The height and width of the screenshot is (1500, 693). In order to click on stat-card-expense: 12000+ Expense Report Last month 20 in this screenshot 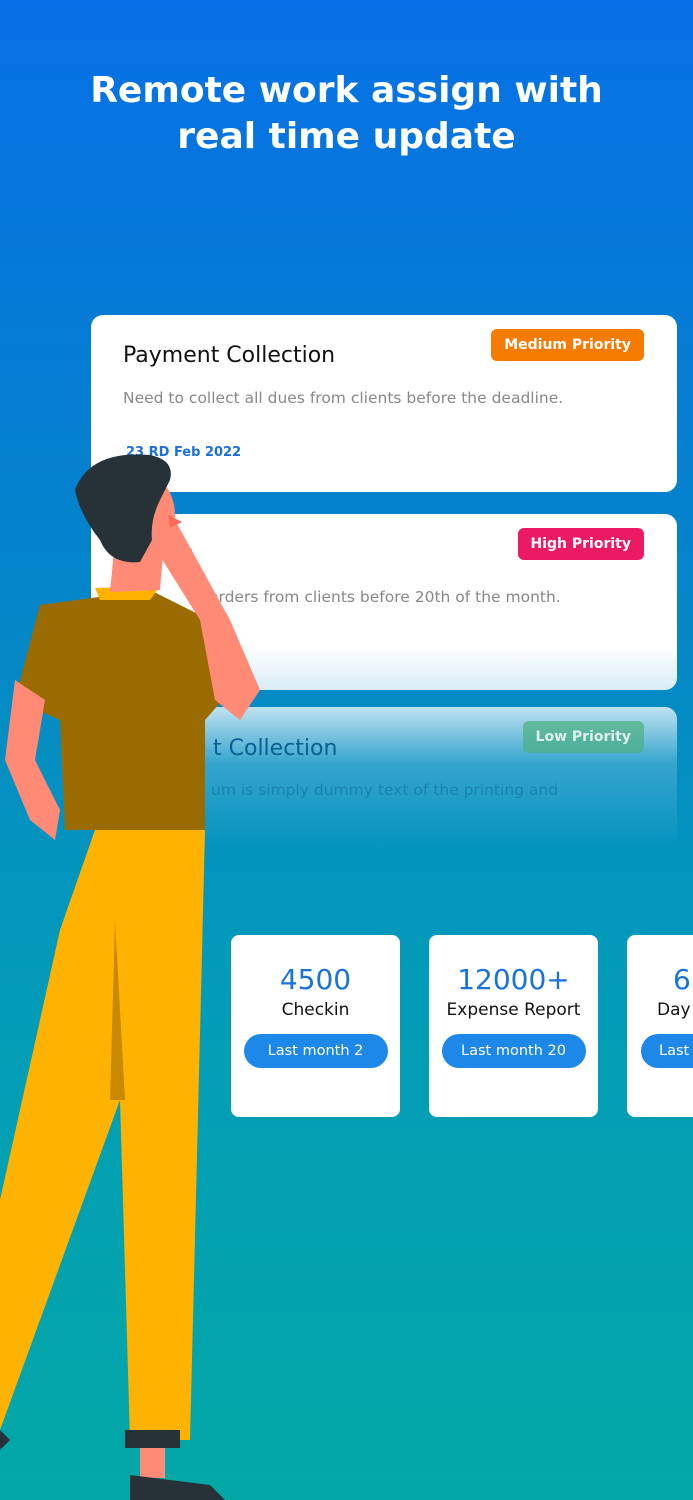, I will do `click(513, 1026)`.